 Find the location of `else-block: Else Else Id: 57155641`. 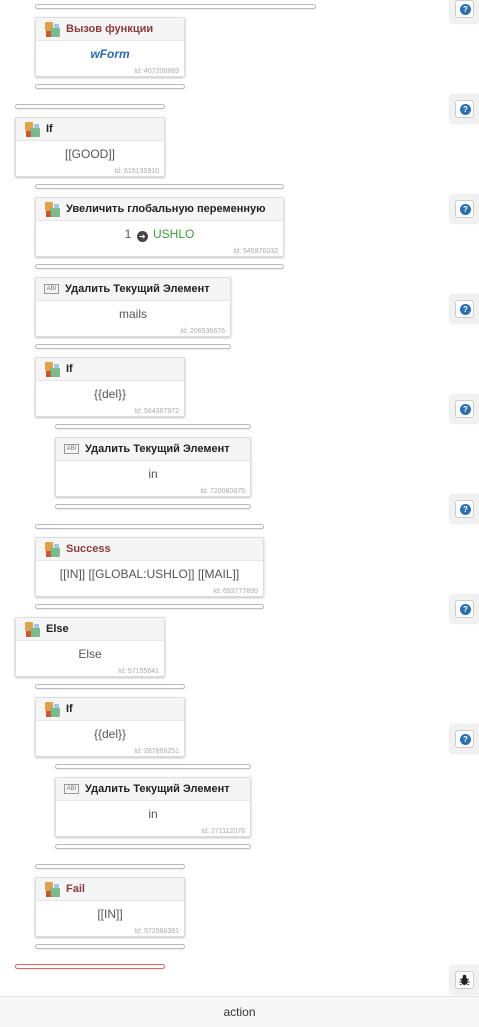

else-block: Else Else Id: 57155641 is located at coordinates (90, 647).